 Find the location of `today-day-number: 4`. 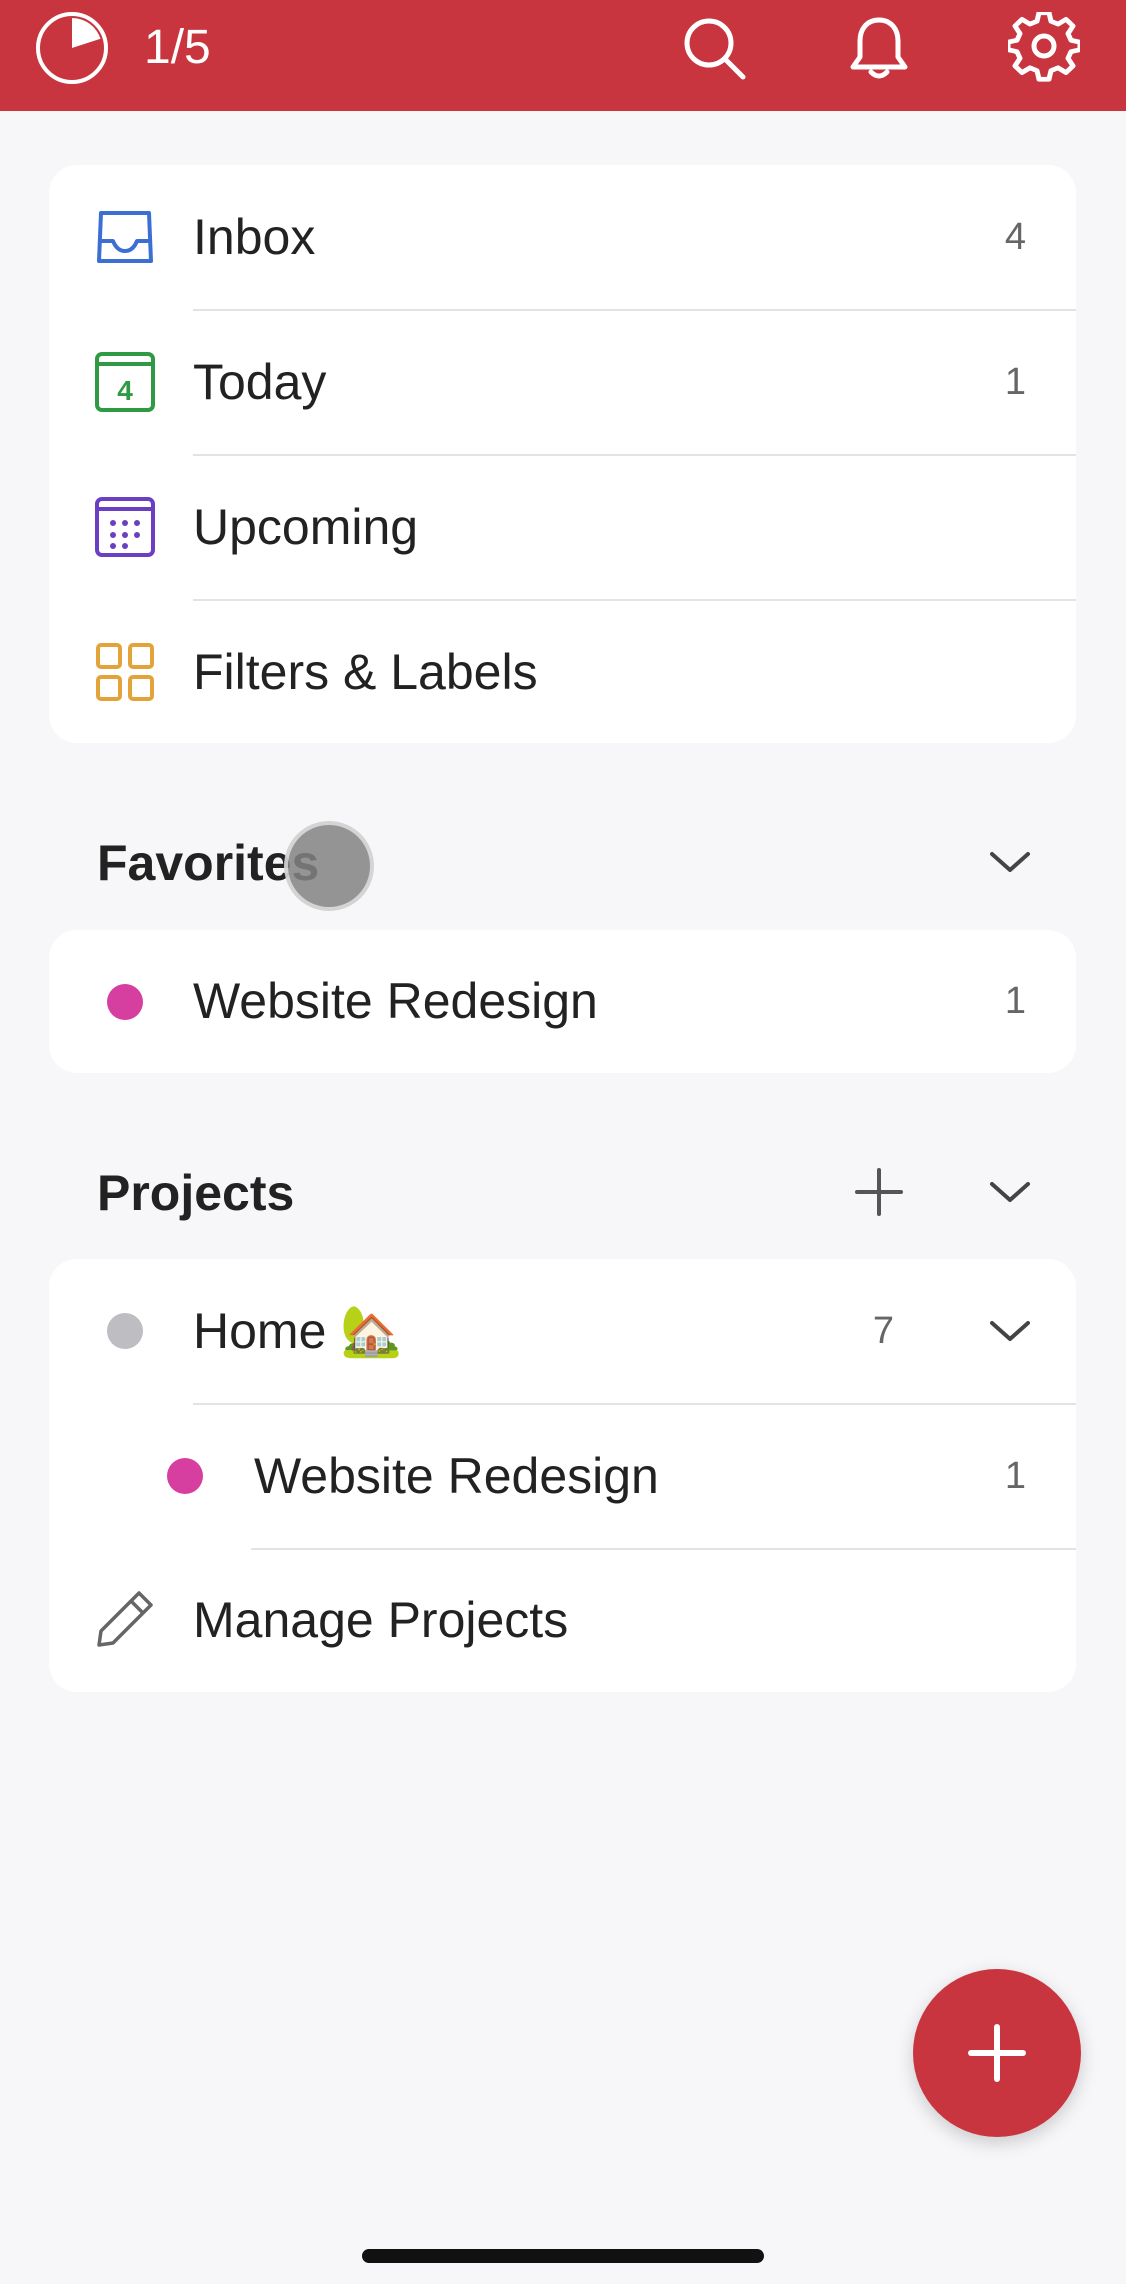

today-day-number: 4 is located at coordinates (125, 390).